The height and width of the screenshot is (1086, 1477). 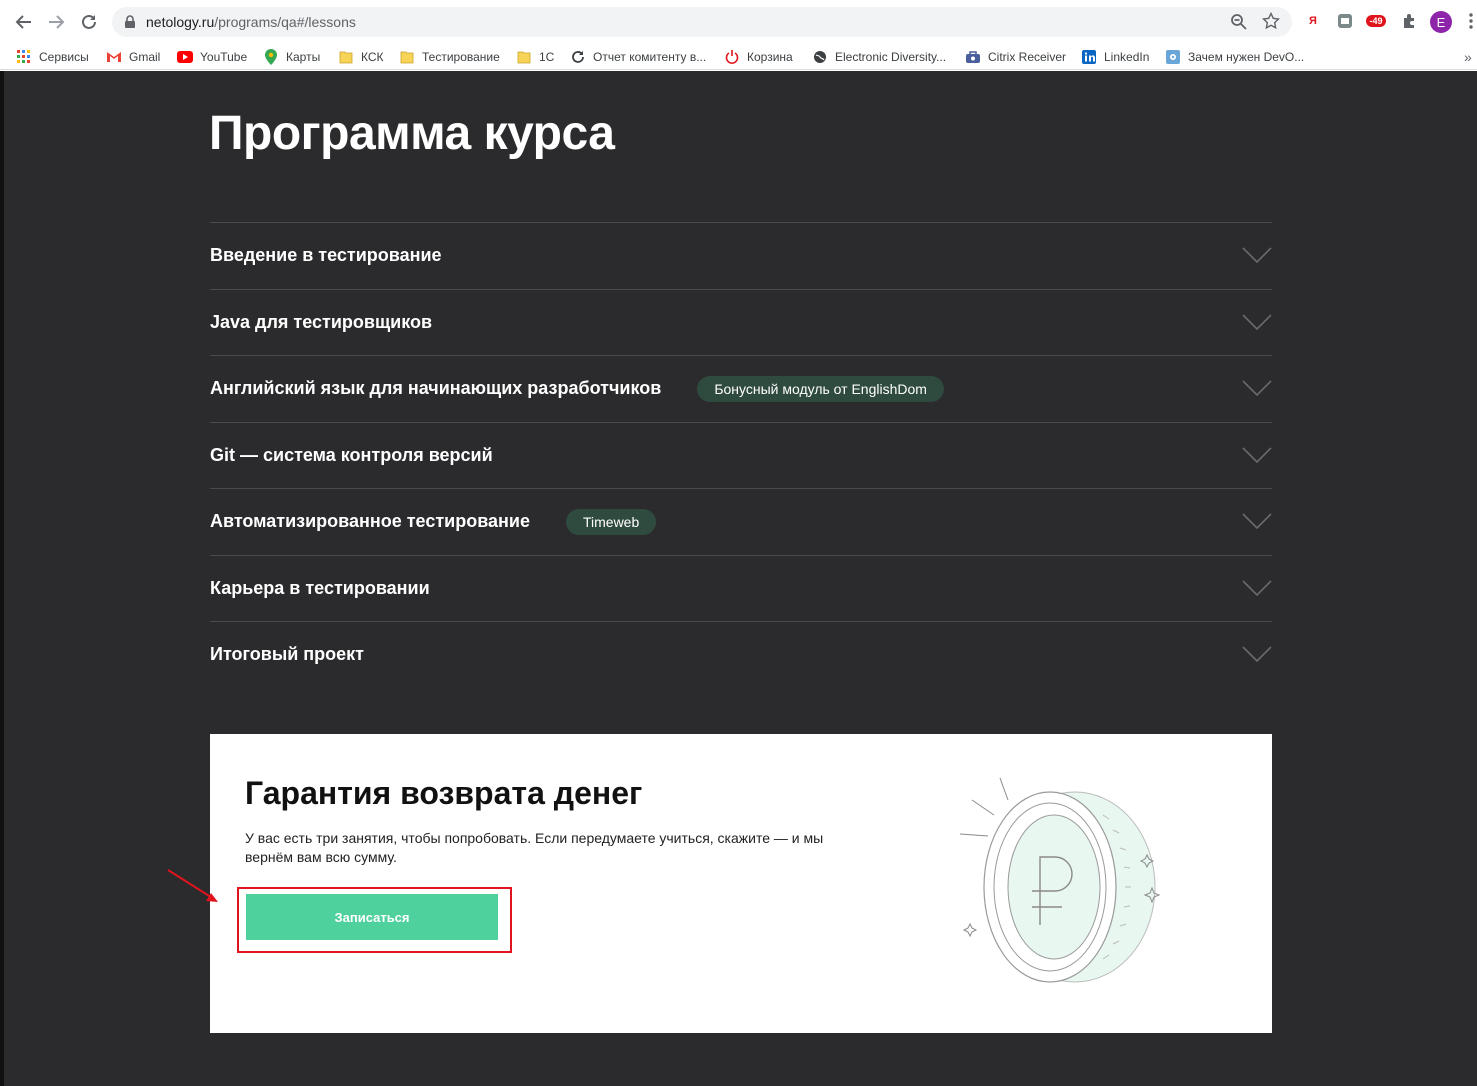 I want to click on lesson-badge: Бонусный модуль от EnglishDom, so click(x=820, y=388).